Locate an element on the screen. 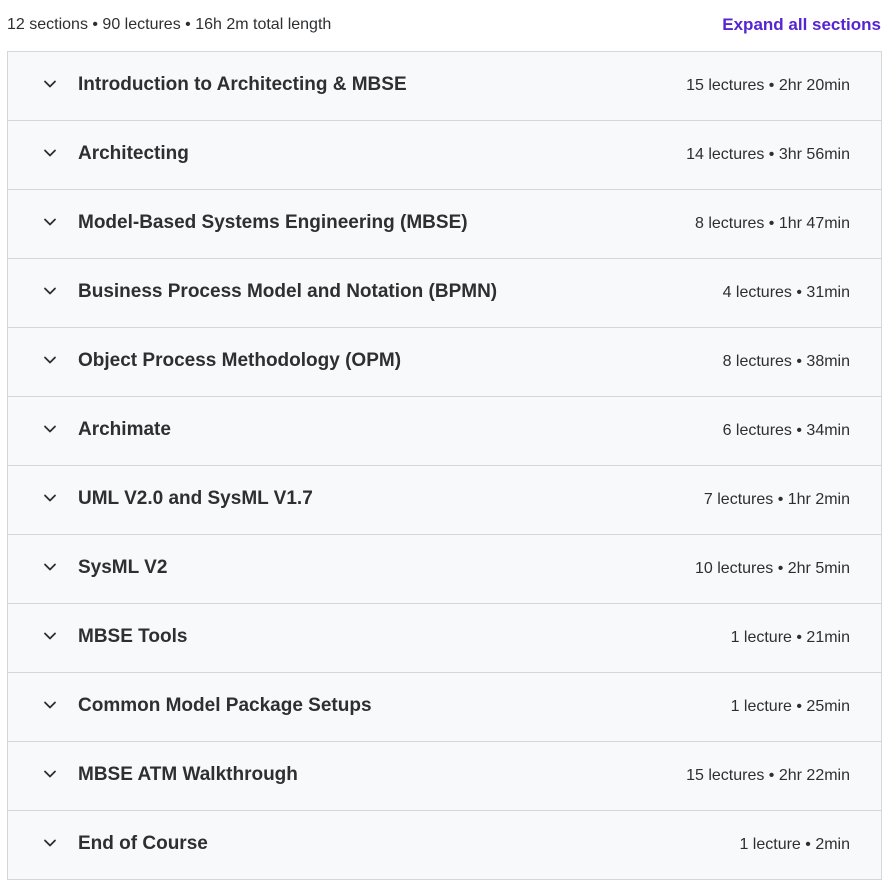 The image size is (889, 888). section-meta: 8 lectures • 1hr 47min is located at coordinates (772, 223).